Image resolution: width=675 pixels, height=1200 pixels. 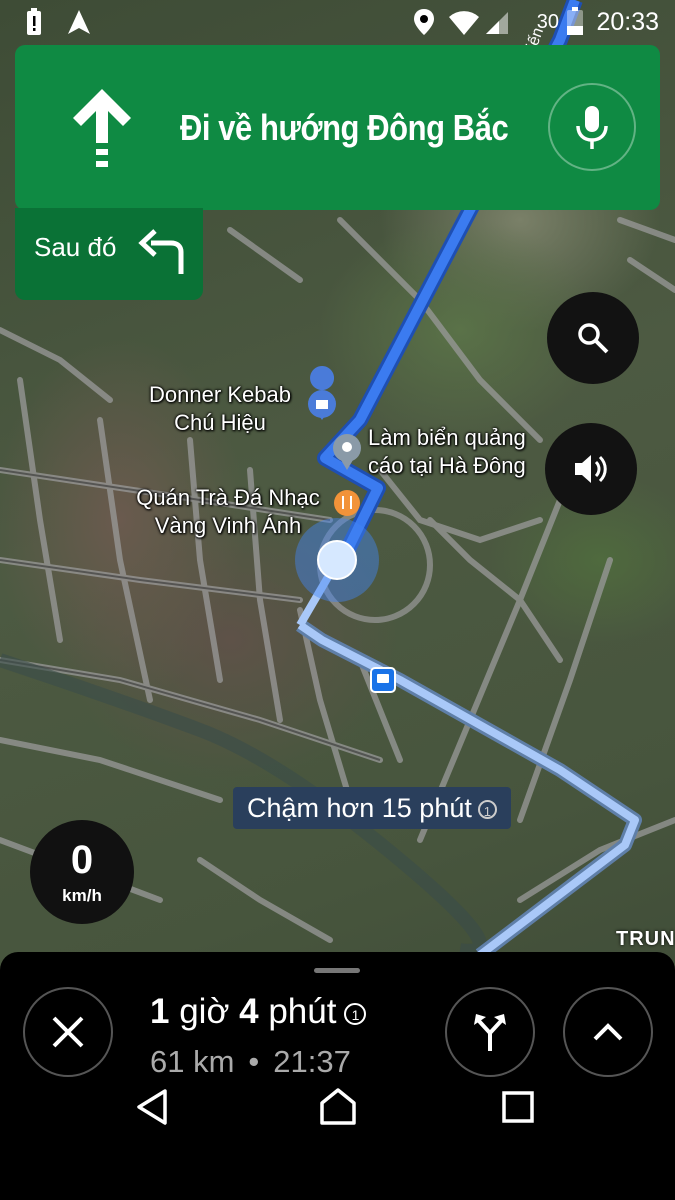 I want to click on road-label: TRUN, so click(x=645, y=939).